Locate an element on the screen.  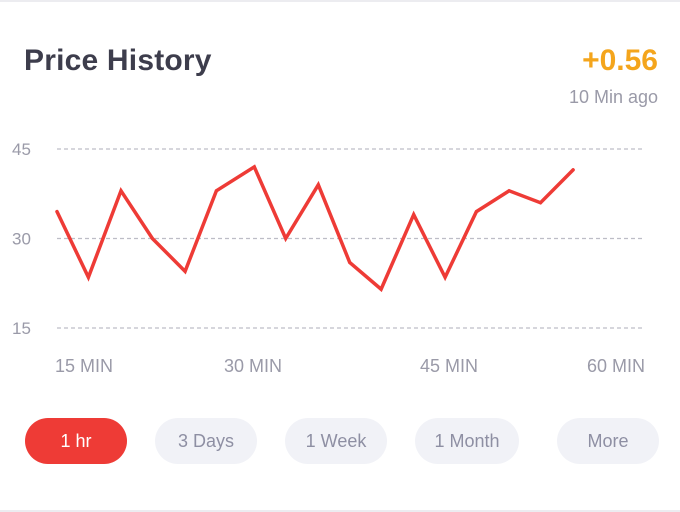
filter-1hr-button: 1 hr is located at coordinates (76, 441).